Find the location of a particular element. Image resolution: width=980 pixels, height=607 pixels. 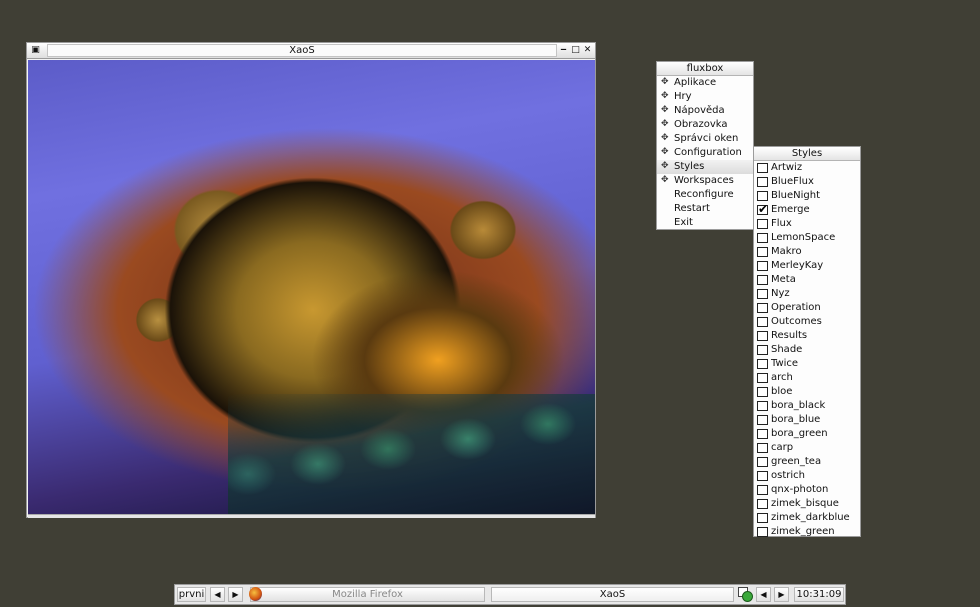

window-next-button: ▶ is located at coordinates (781, 594).